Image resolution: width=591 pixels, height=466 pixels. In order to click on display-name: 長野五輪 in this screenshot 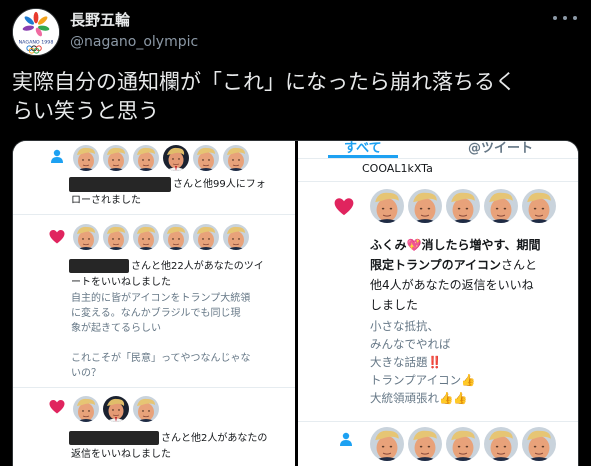, I will do `click(134, 20)`.